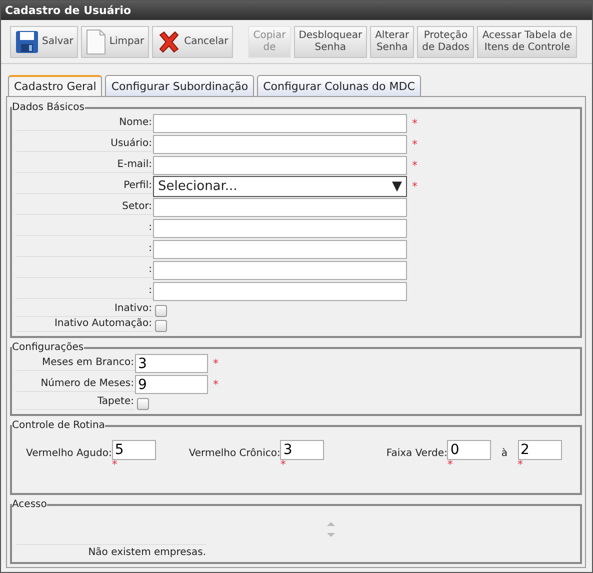  I want to click on cancel-icon, so click(169, 42).